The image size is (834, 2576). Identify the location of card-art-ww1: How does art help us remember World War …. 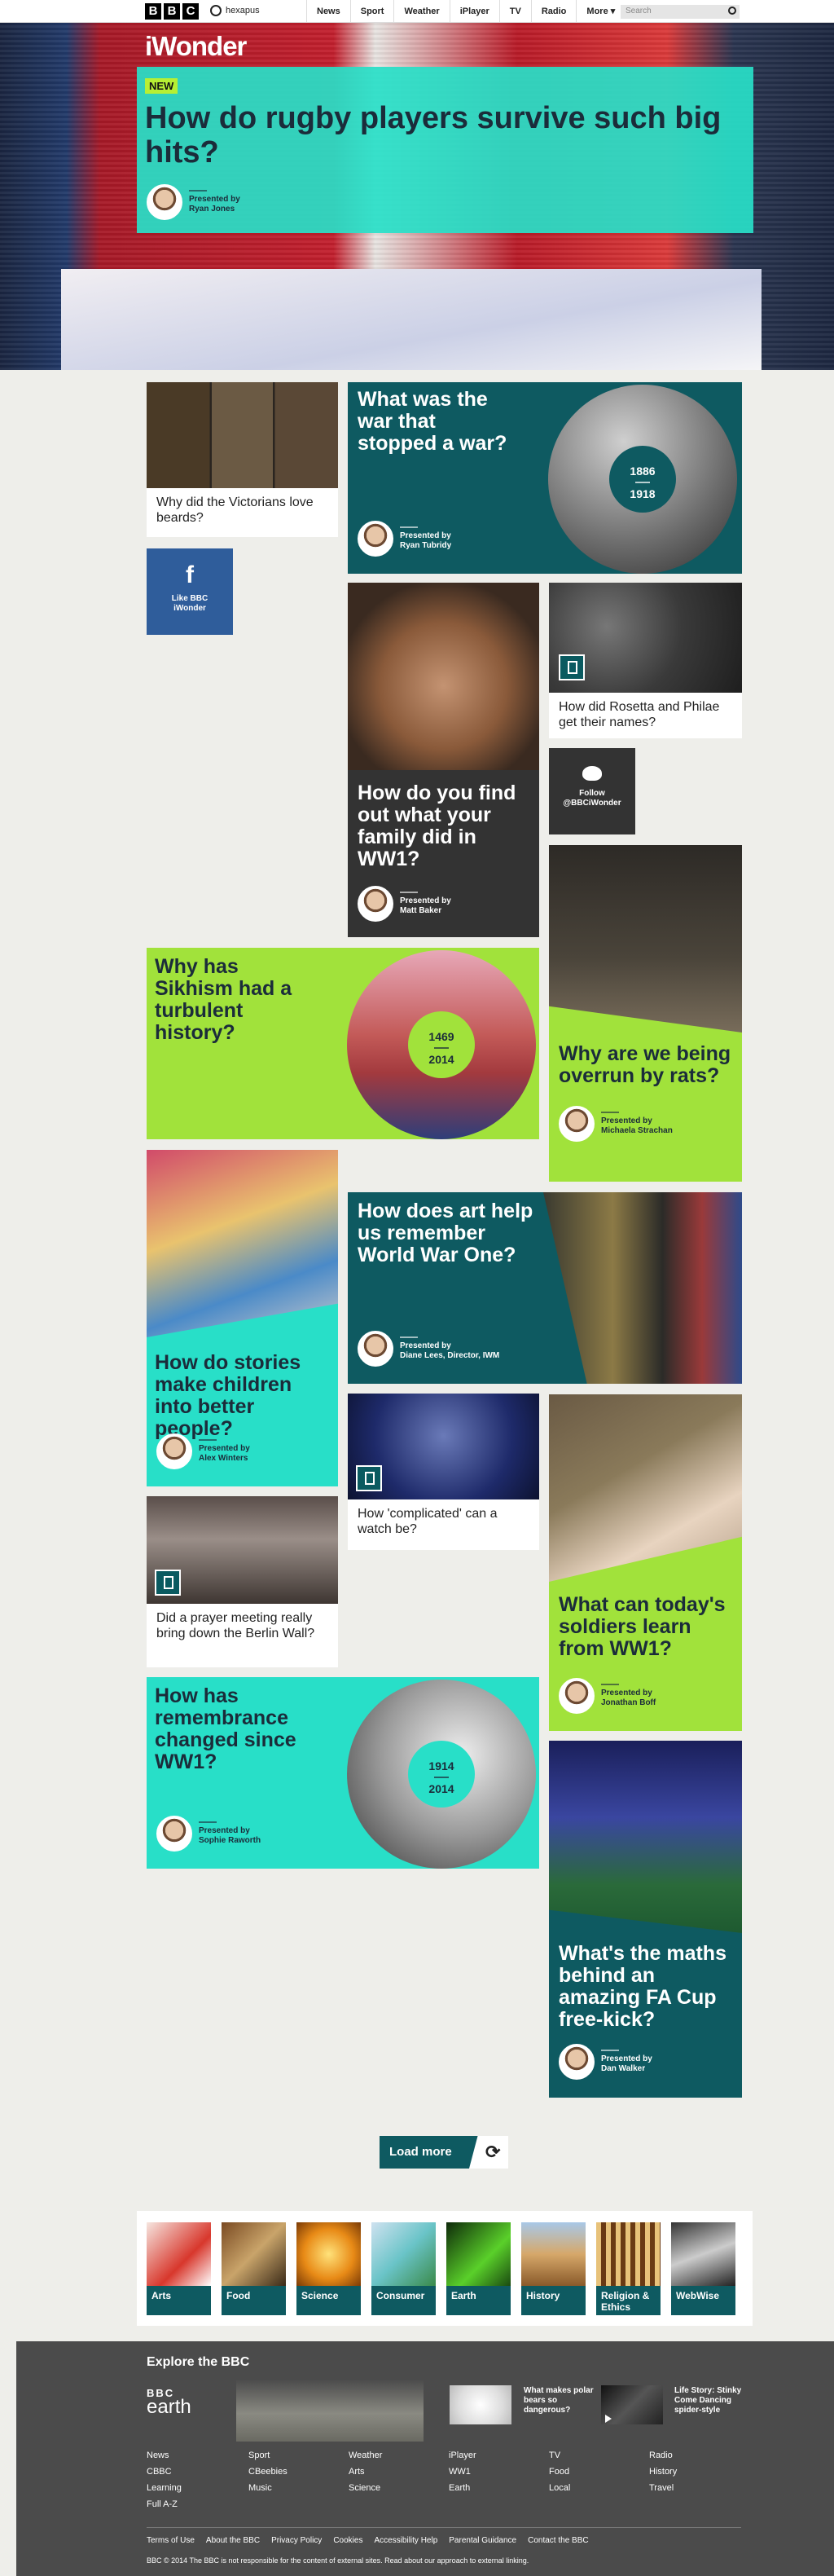
(545, 1288).